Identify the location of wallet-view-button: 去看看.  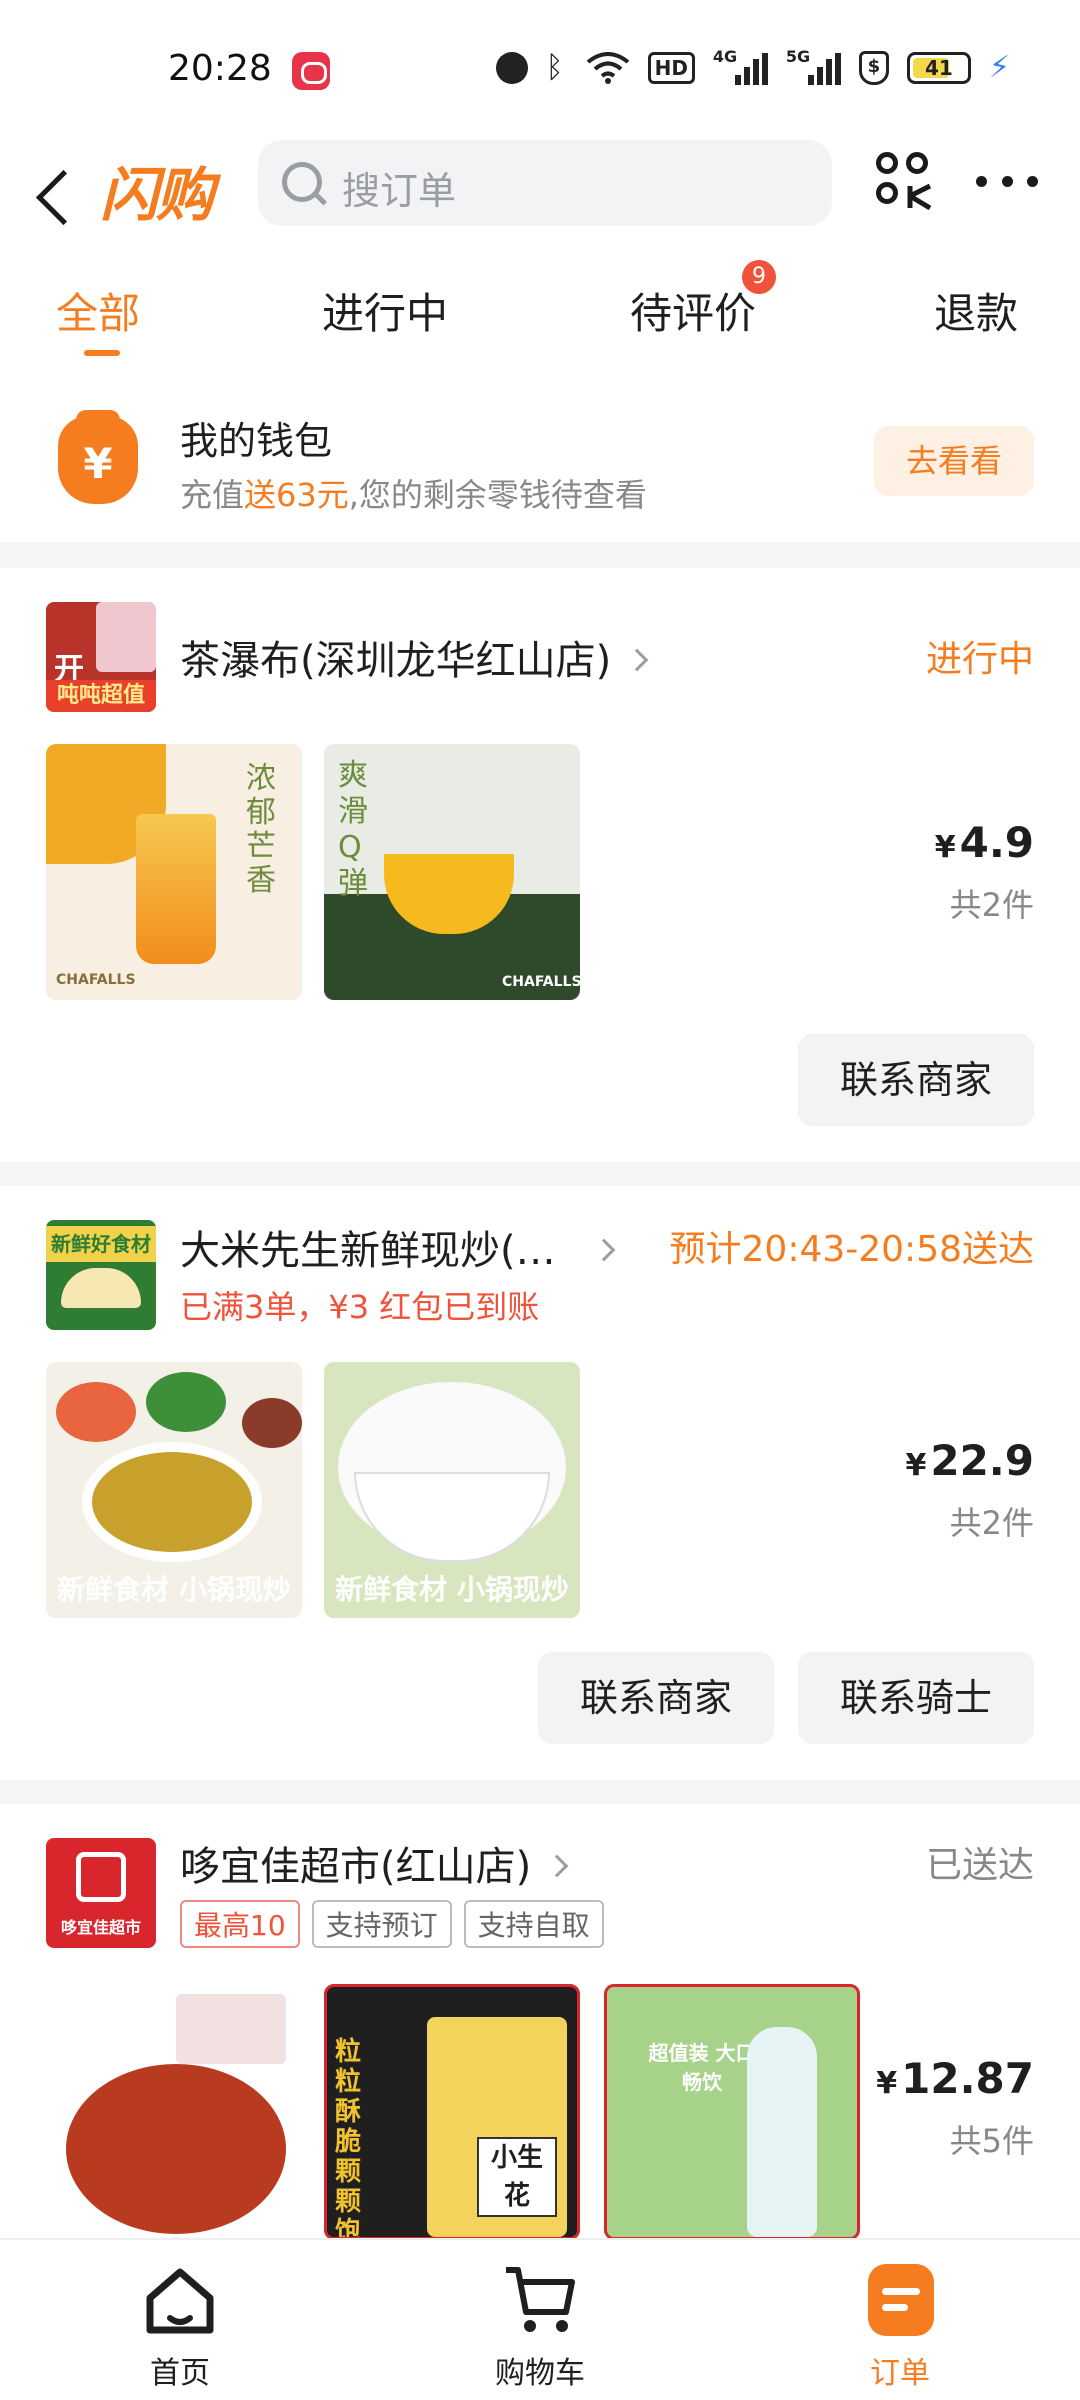
(954, 461).